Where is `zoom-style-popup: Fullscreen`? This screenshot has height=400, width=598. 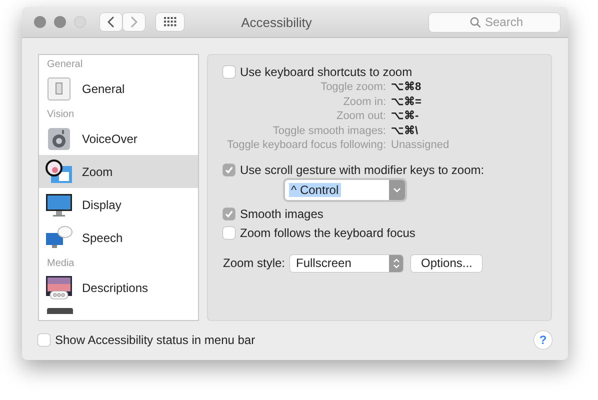 zoom-style-popup: Fullscreen is located at coordinates (347, 263).